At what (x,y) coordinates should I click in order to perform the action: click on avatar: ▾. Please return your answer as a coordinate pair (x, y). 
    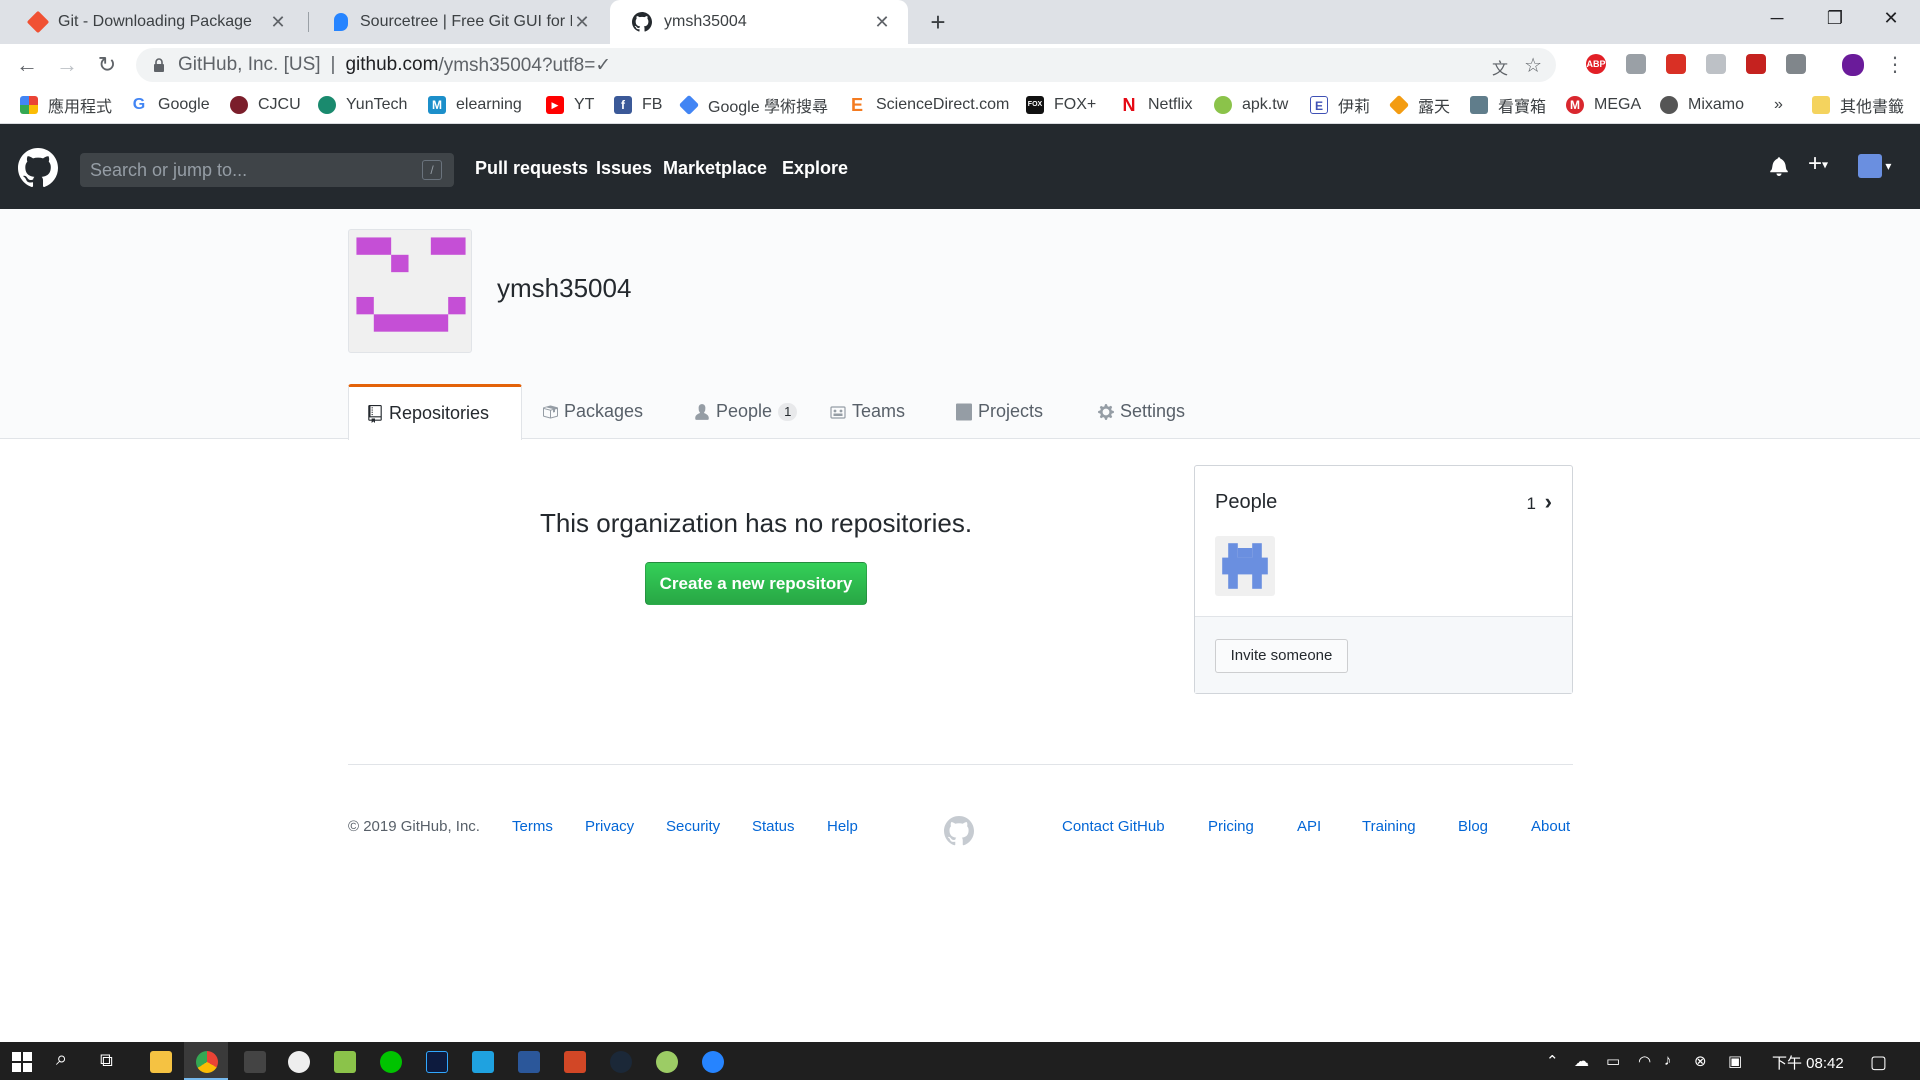
    Looking at the image, I should click on (1874, 166).